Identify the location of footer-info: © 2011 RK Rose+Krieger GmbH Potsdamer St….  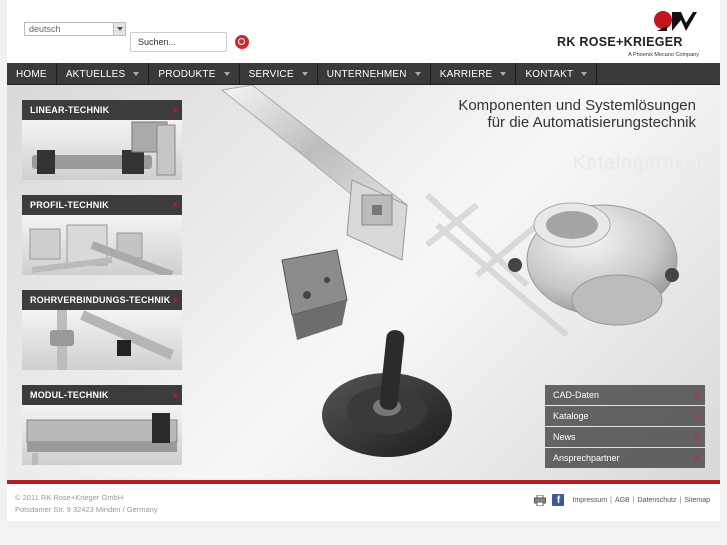
(86, 504).